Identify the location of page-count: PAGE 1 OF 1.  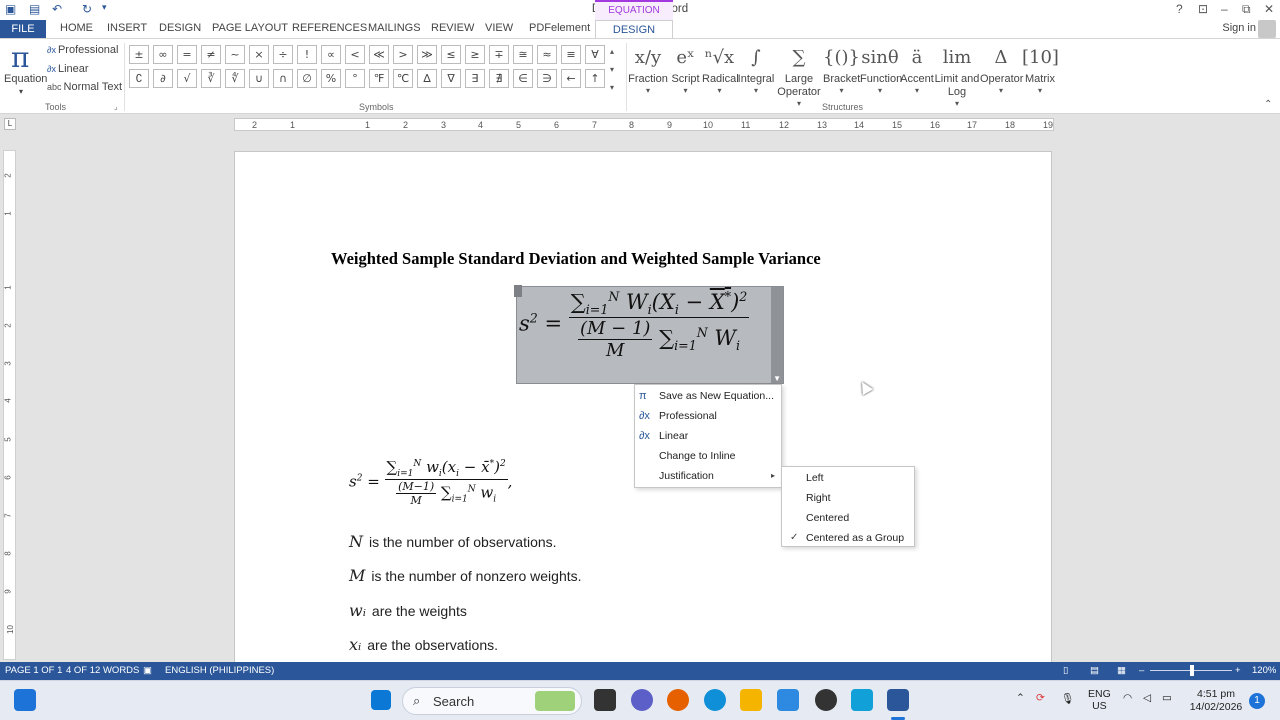
(33, 670).